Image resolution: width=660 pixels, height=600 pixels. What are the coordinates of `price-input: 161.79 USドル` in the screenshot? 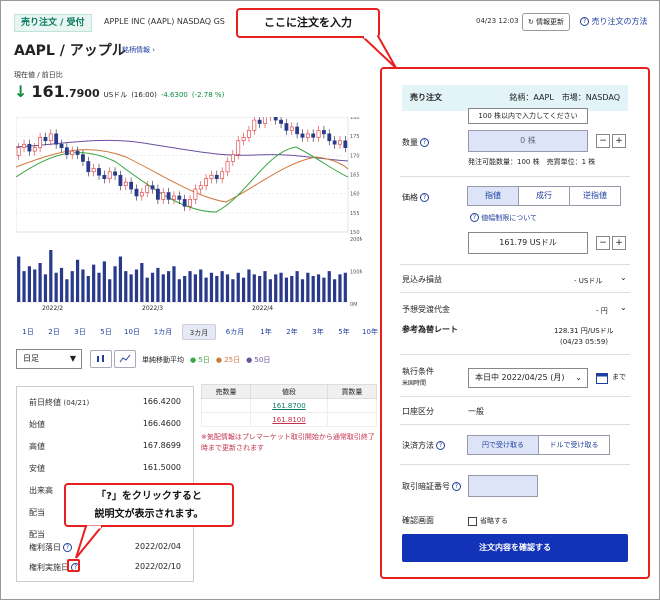 It's located at (528, 243).